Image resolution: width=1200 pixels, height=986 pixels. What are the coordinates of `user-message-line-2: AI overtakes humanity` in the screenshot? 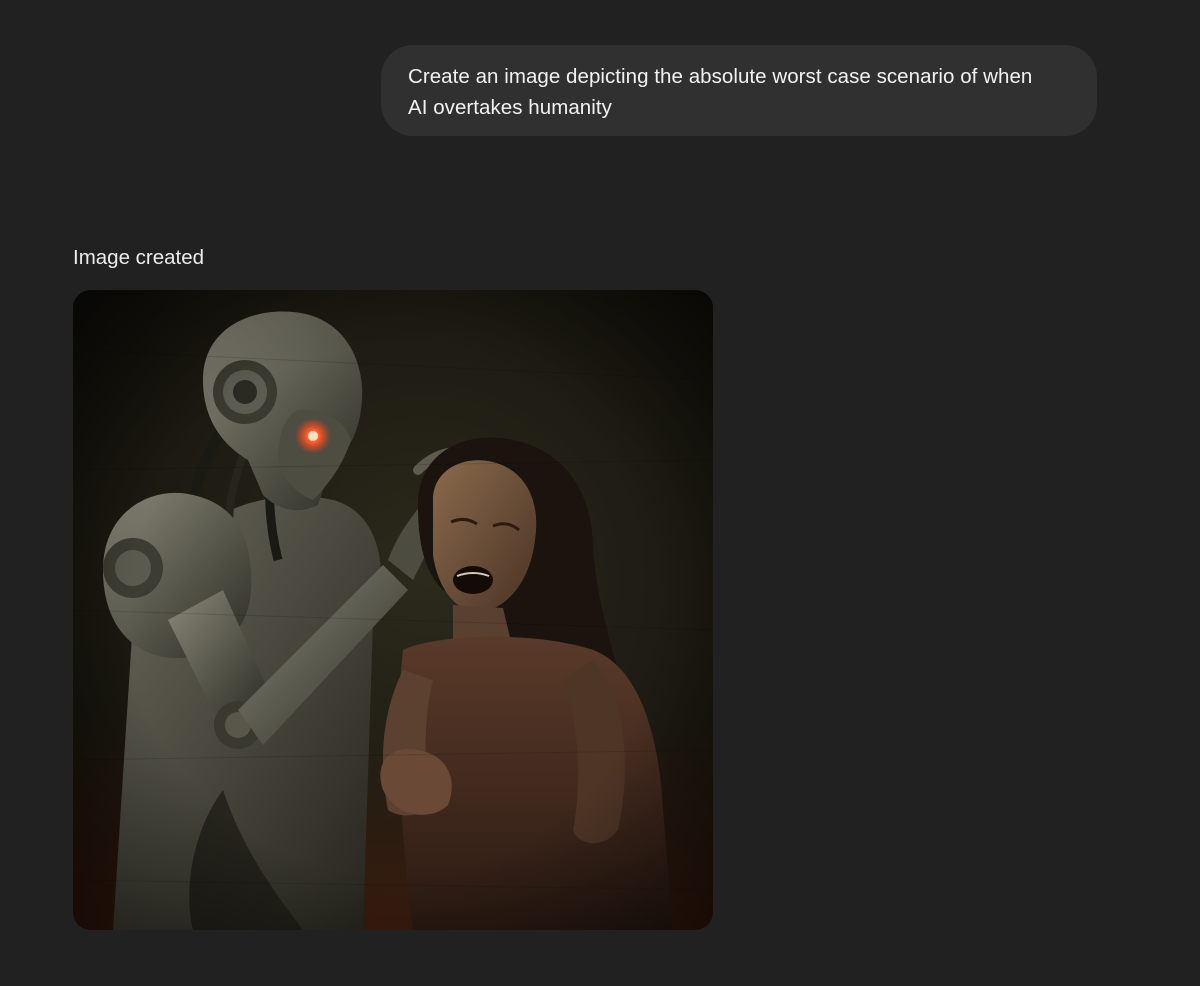 It's located at (510, 107).